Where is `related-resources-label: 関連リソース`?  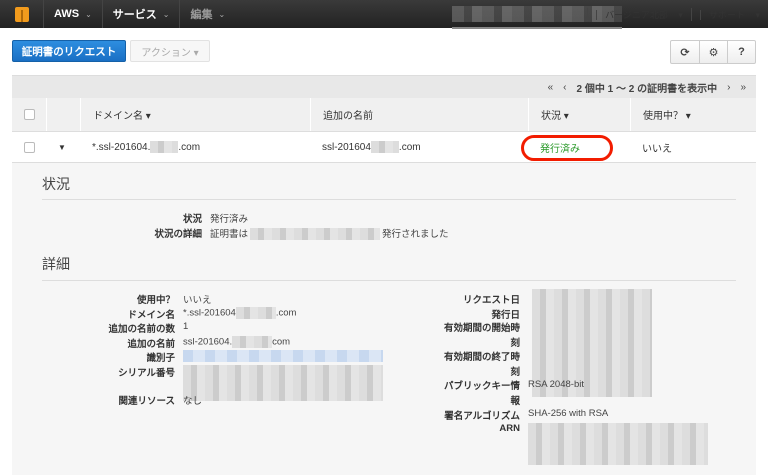 related-resources-label: 関連リソース is located at coordinates (146, 401).